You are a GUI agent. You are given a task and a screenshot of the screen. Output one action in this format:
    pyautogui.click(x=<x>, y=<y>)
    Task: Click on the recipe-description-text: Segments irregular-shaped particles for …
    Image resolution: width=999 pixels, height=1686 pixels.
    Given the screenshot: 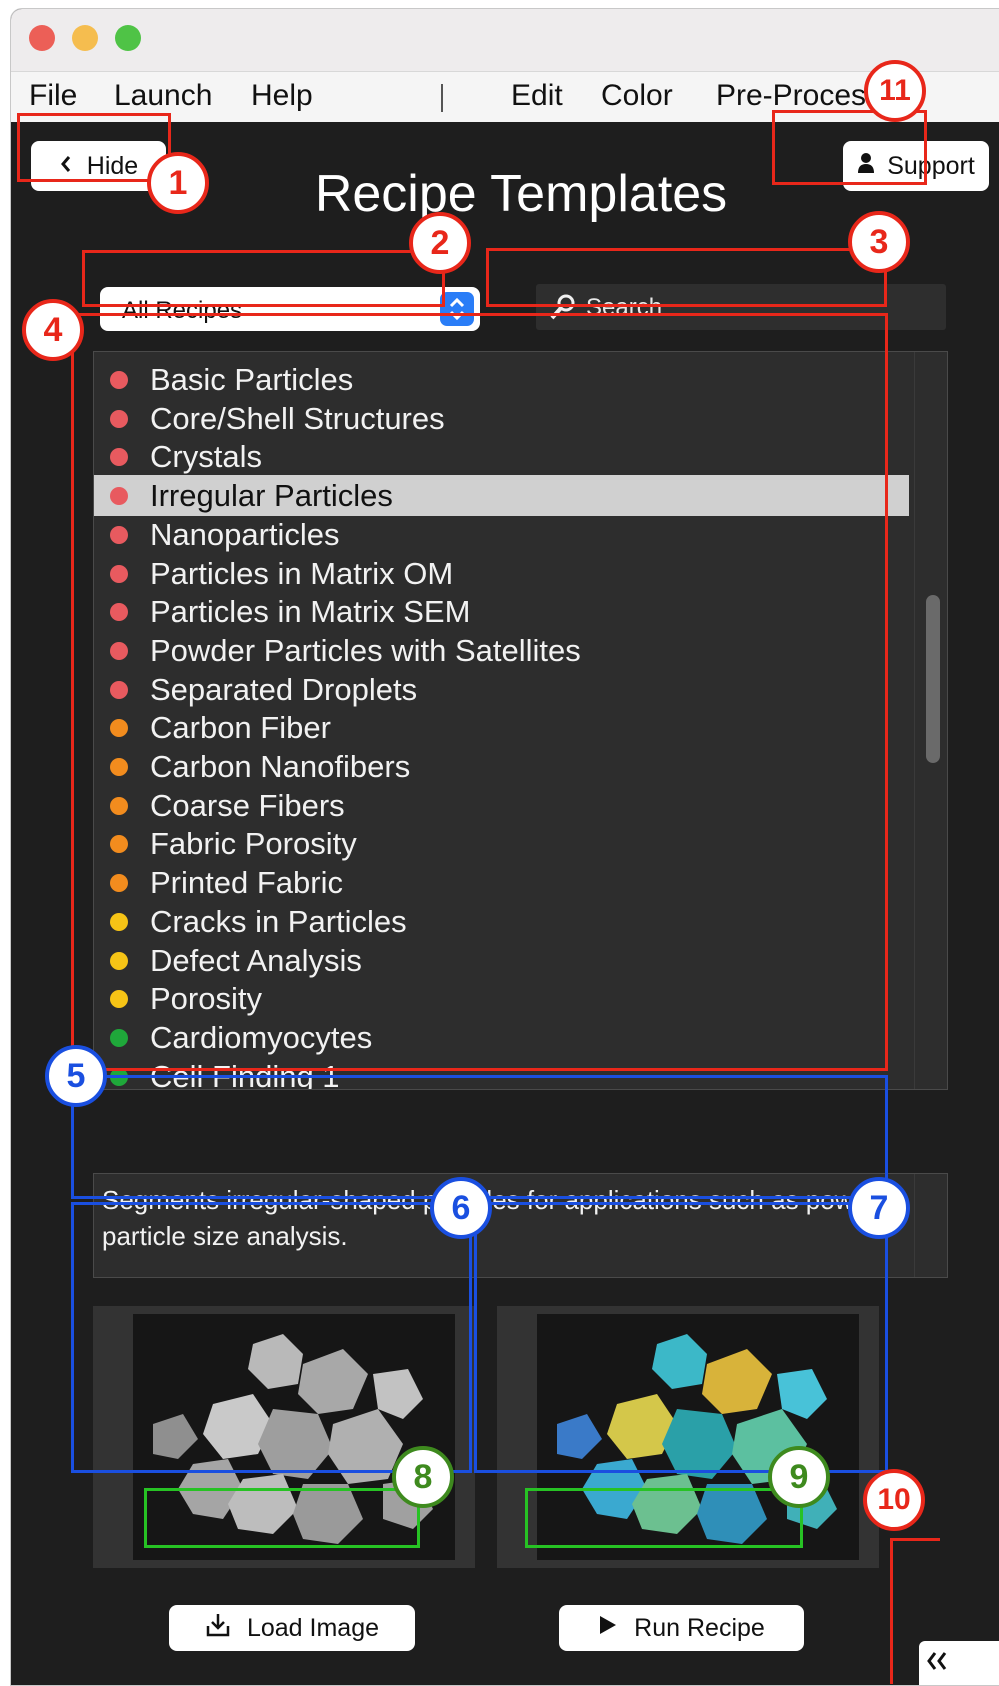 What is the action you would take?
    pyautogui.click(x=497, y=1218)
    